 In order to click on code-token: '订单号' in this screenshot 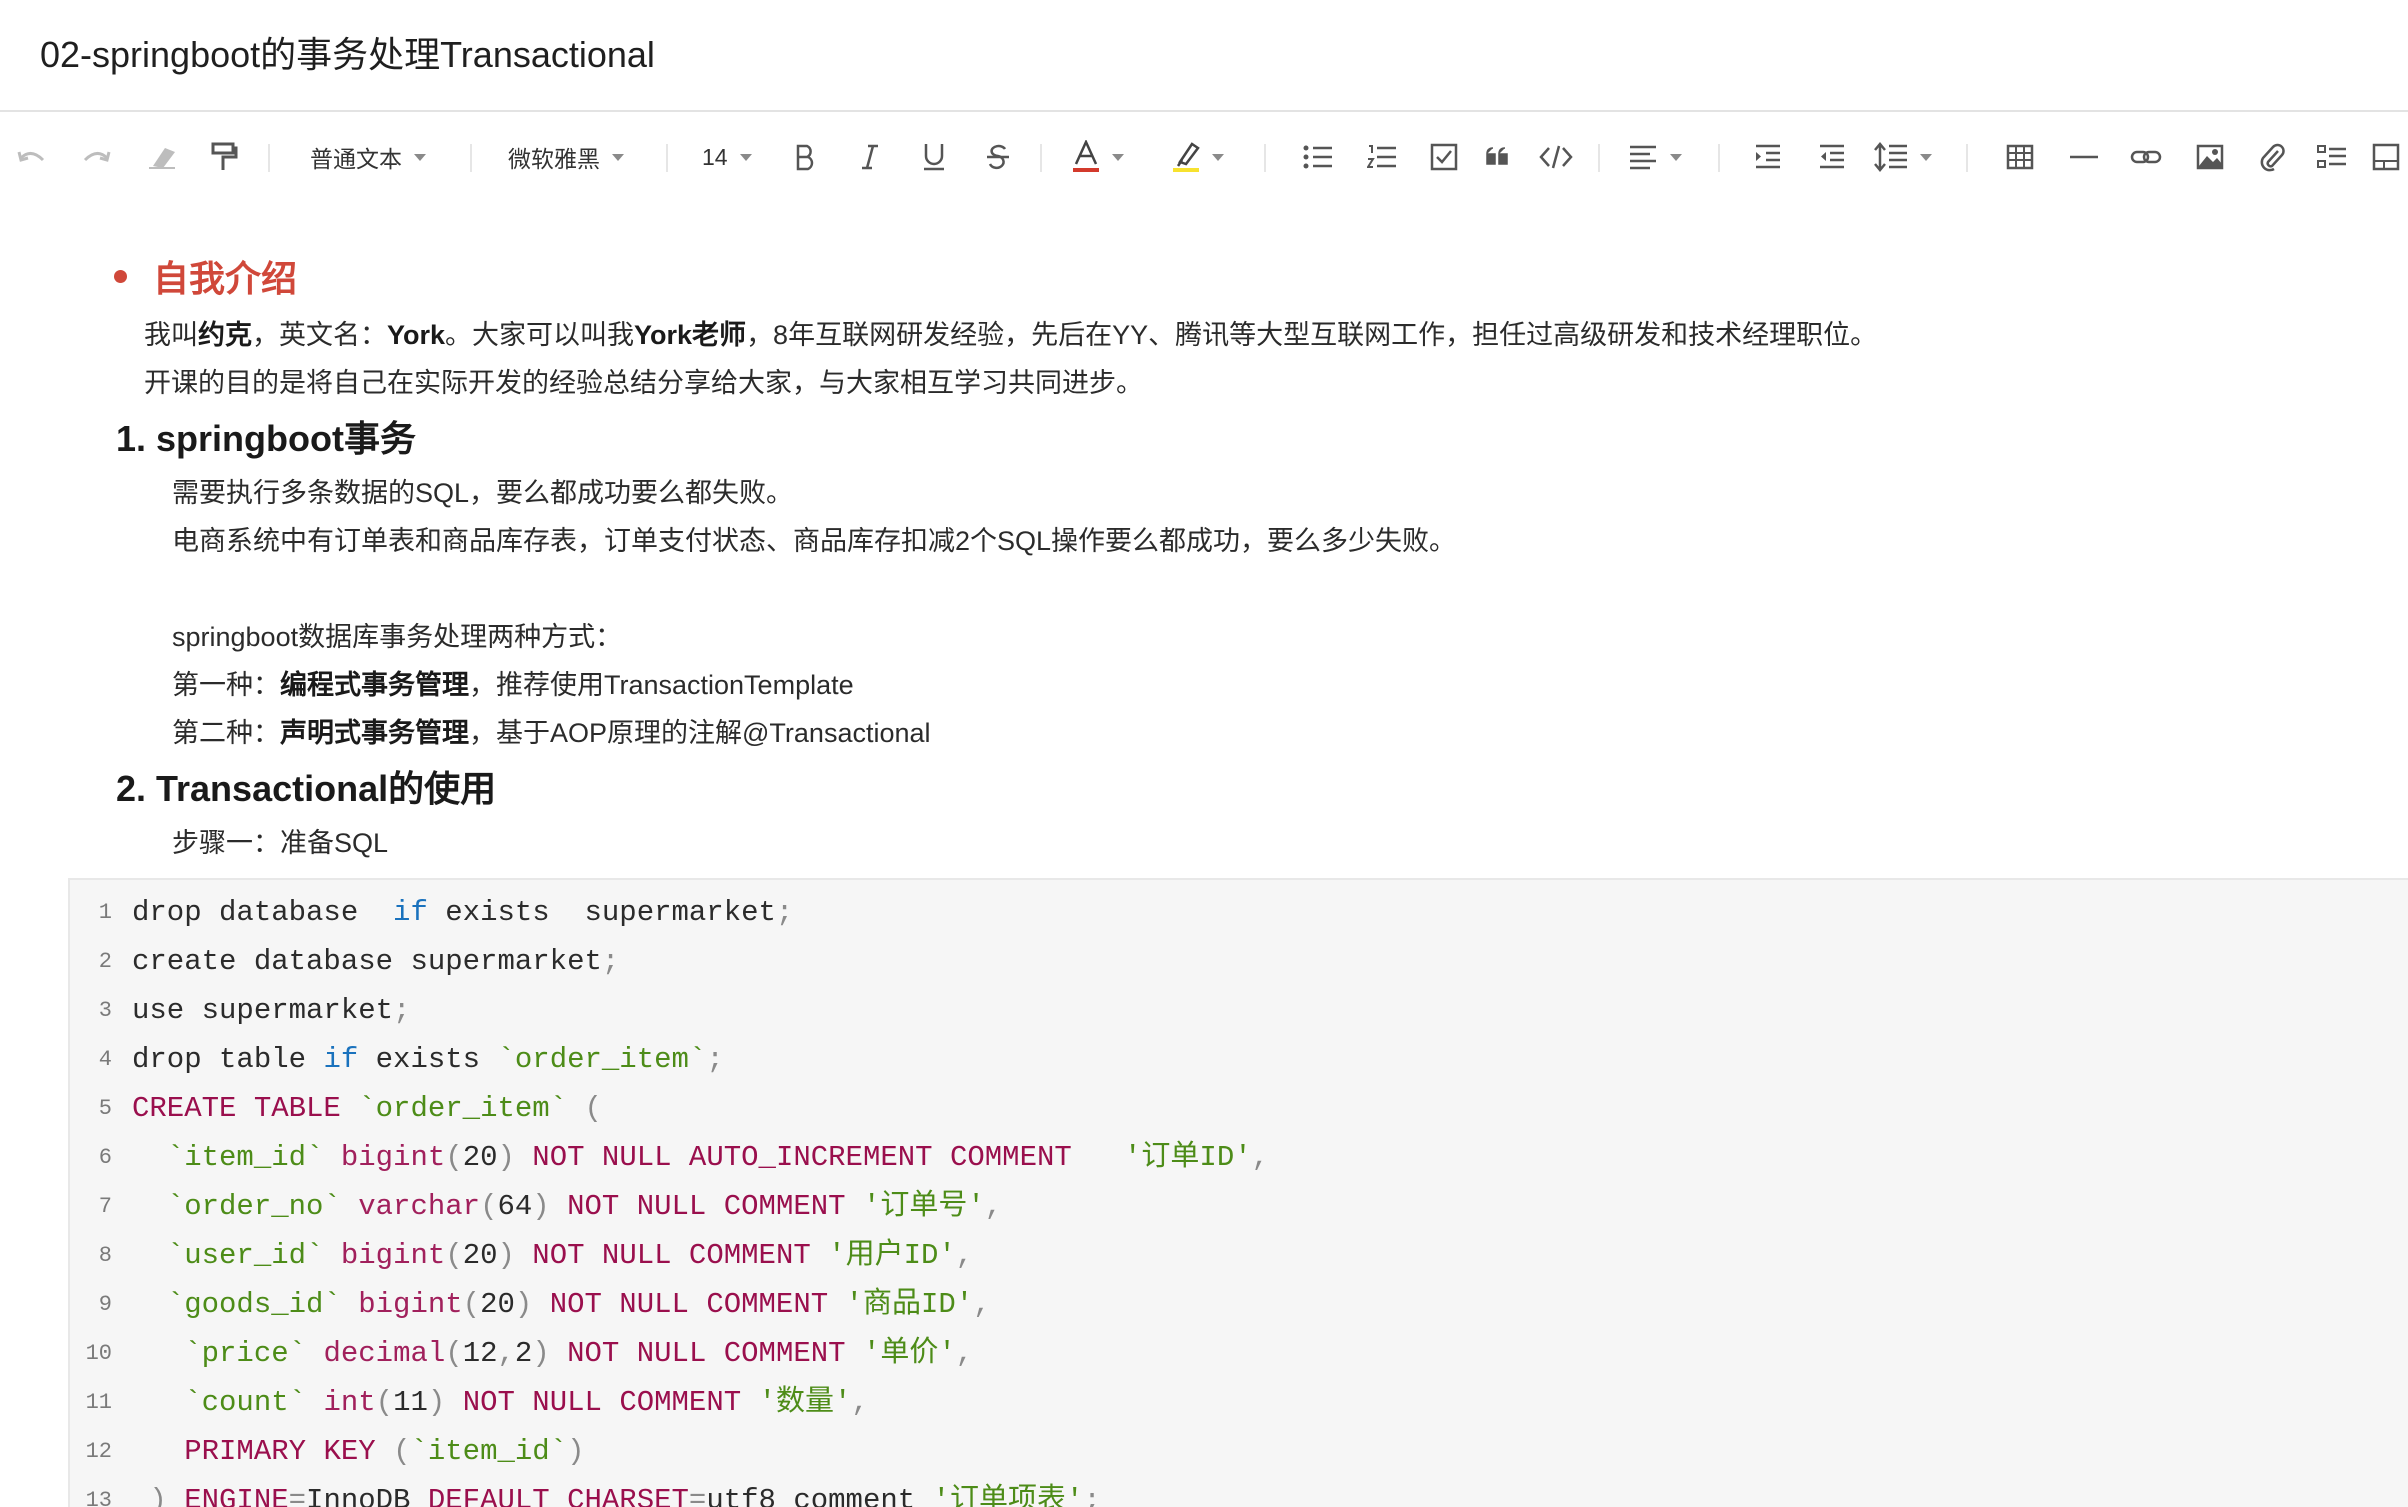, I will do `click(923, 1206)`.